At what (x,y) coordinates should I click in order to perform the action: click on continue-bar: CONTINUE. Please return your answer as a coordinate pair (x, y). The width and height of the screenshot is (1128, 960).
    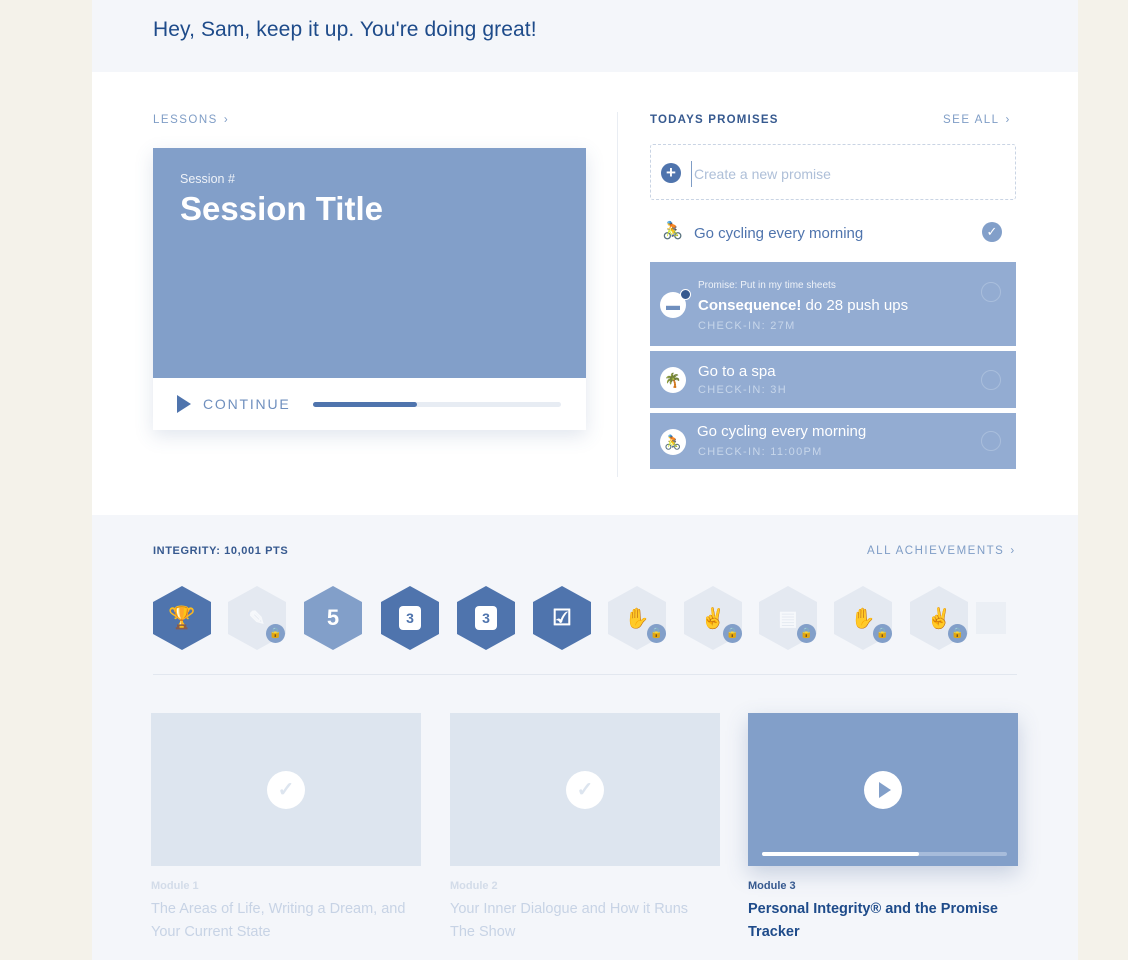
    Looking at the image, I should click on (369, 404).